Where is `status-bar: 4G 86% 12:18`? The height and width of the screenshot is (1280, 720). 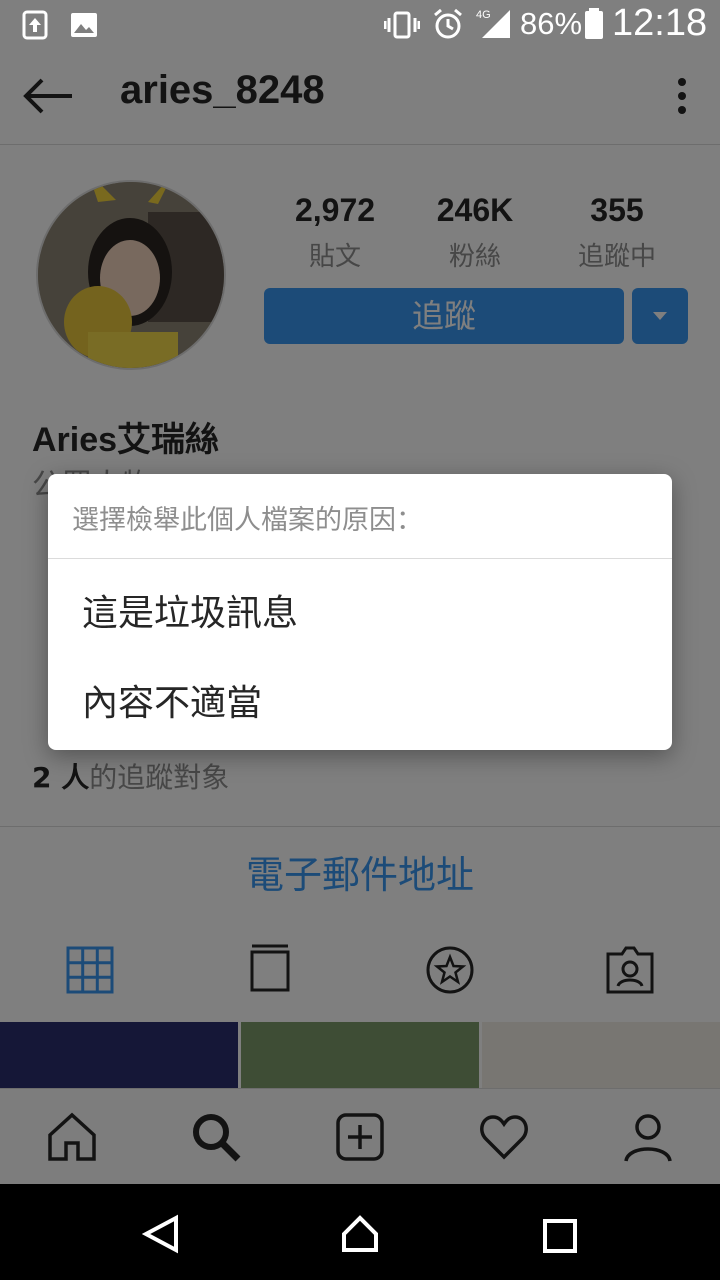 status-bar: 4G 86% 12:18 is located at coordinates (360, 24).